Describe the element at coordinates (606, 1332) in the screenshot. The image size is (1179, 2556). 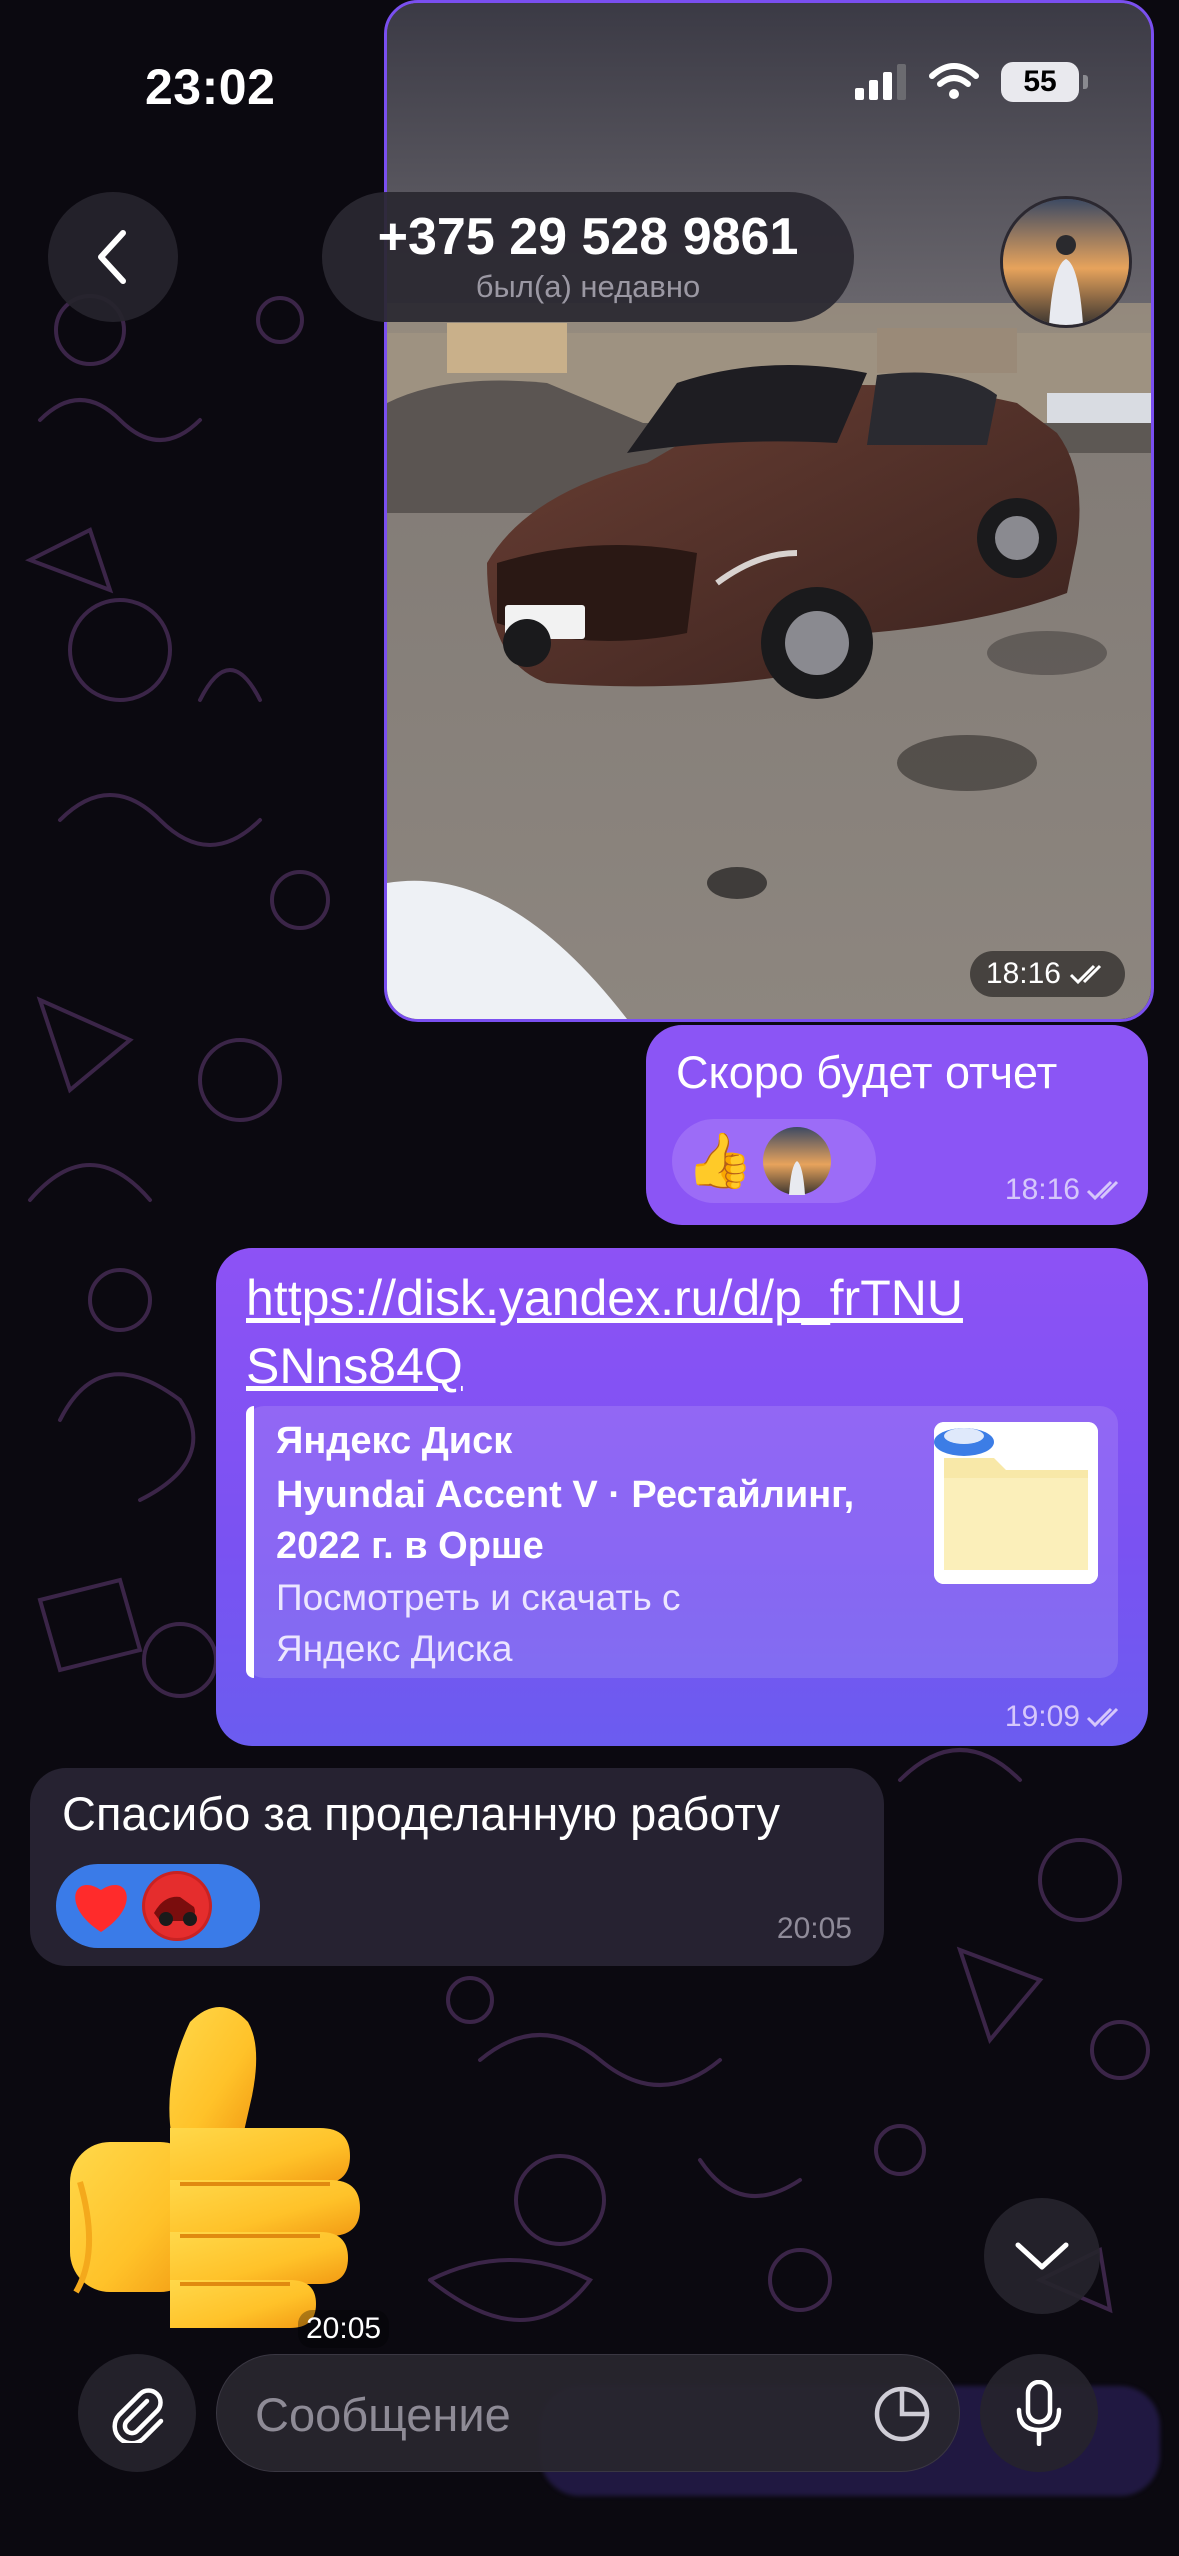
I see `message-link: https://disk.yandex.ru/d/p_frTNUSNns84Q` at that location.